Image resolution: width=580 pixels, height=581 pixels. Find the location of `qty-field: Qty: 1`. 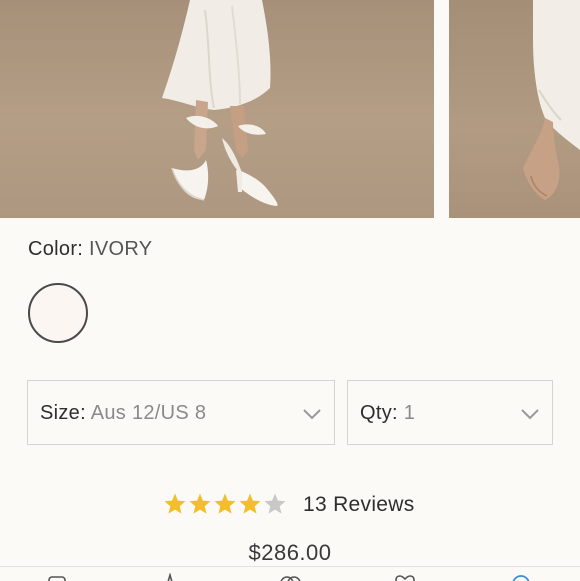

qty-field: Qty: 1 is located at coordinates (387, 413).